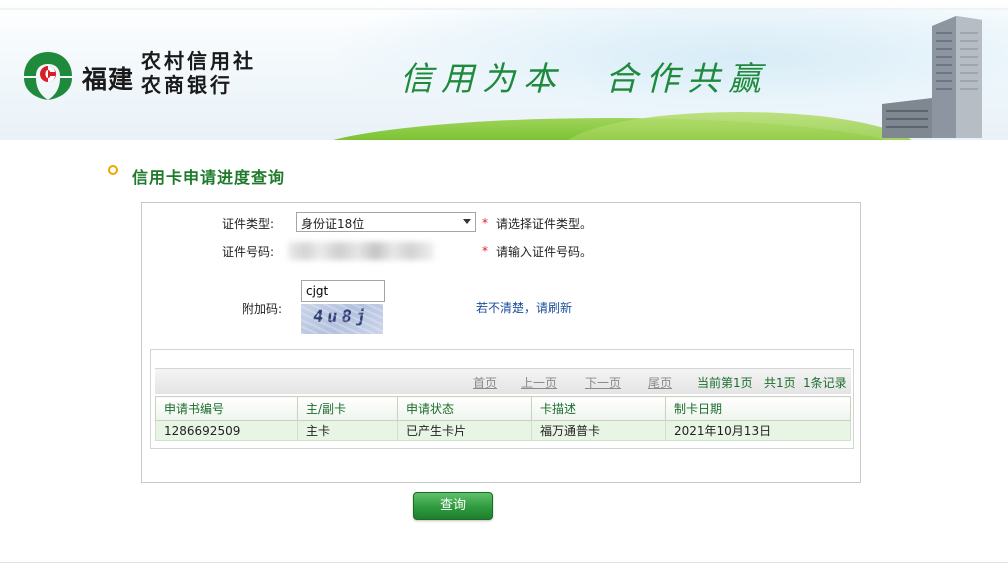  I want to click on brand-line-2: 农商银行, so click(187, 85).